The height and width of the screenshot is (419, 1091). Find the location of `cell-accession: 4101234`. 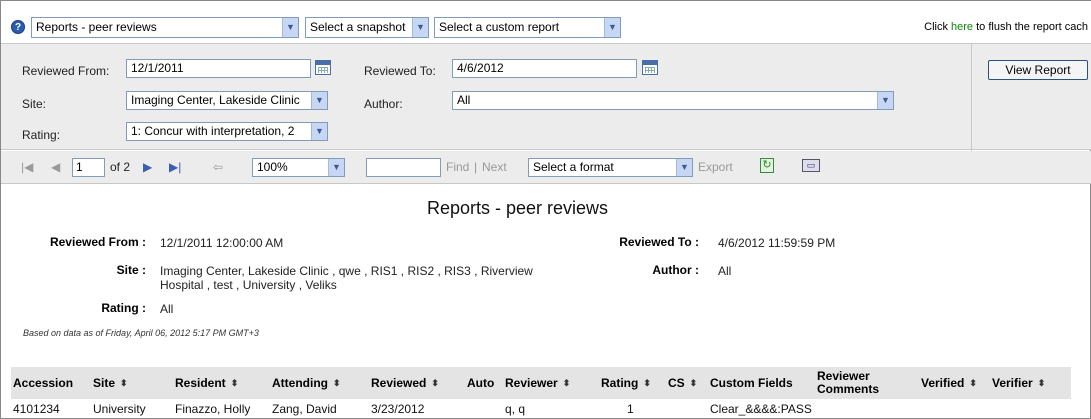

cell-accession: 4101234 is located at coordinates (36, 409).